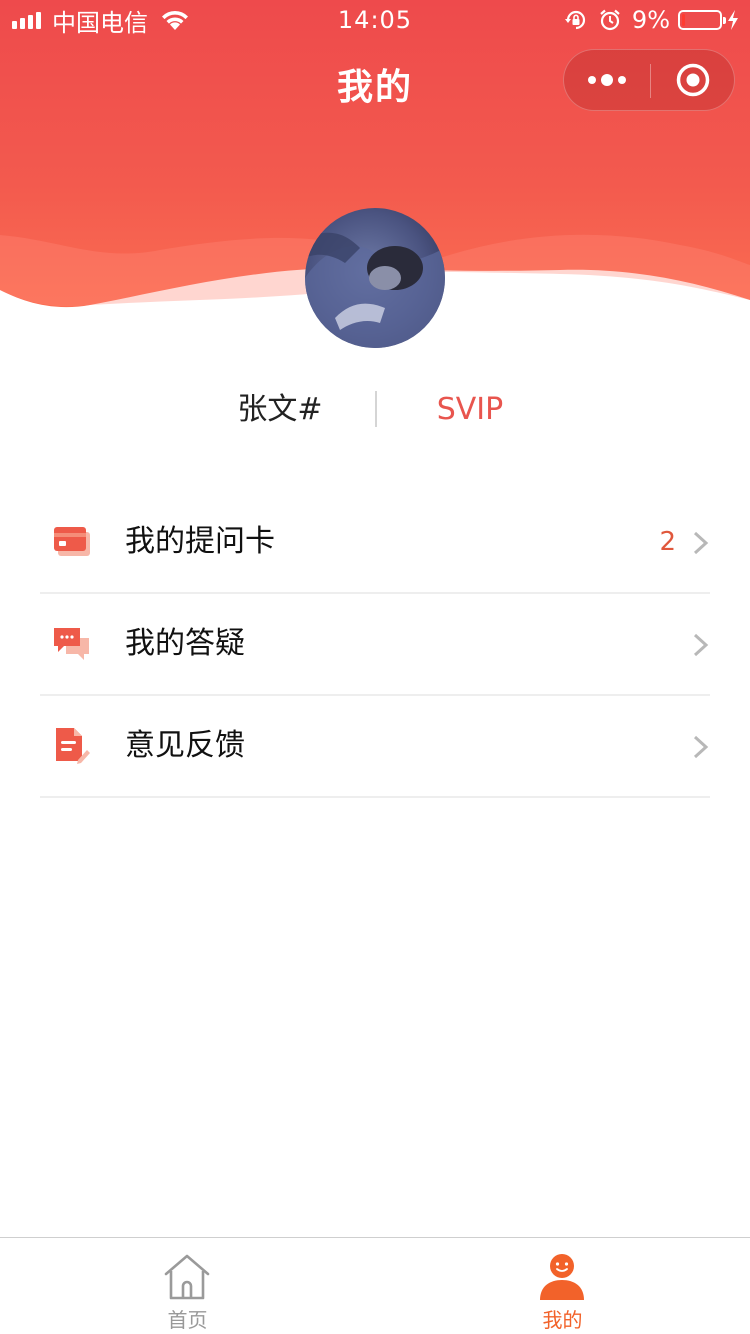 The image size is (750, 1334). What do you see at coordinates (375, 747) in the screenshot?
I see `menu-item-feedback: 意见反馈` at bounding box center [375, 747].